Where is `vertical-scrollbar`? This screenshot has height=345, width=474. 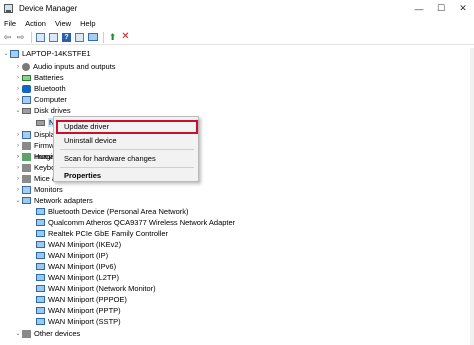 vertical-scrollbar is located at coordinates (472, 196).